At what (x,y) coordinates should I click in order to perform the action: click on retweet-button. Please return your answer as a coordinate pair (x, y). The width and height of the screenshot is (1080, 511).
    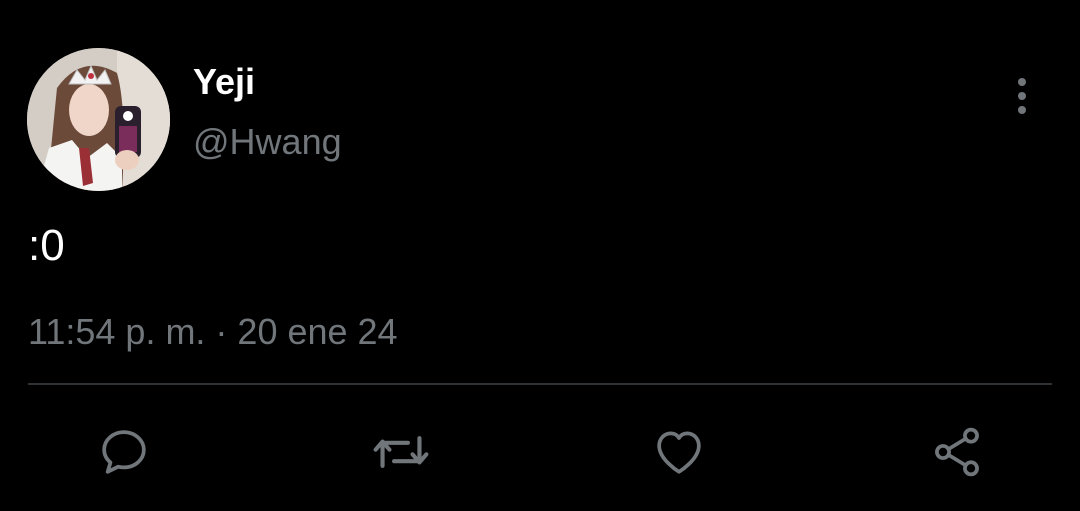
    Looking at the image, I should click on (401, 452).